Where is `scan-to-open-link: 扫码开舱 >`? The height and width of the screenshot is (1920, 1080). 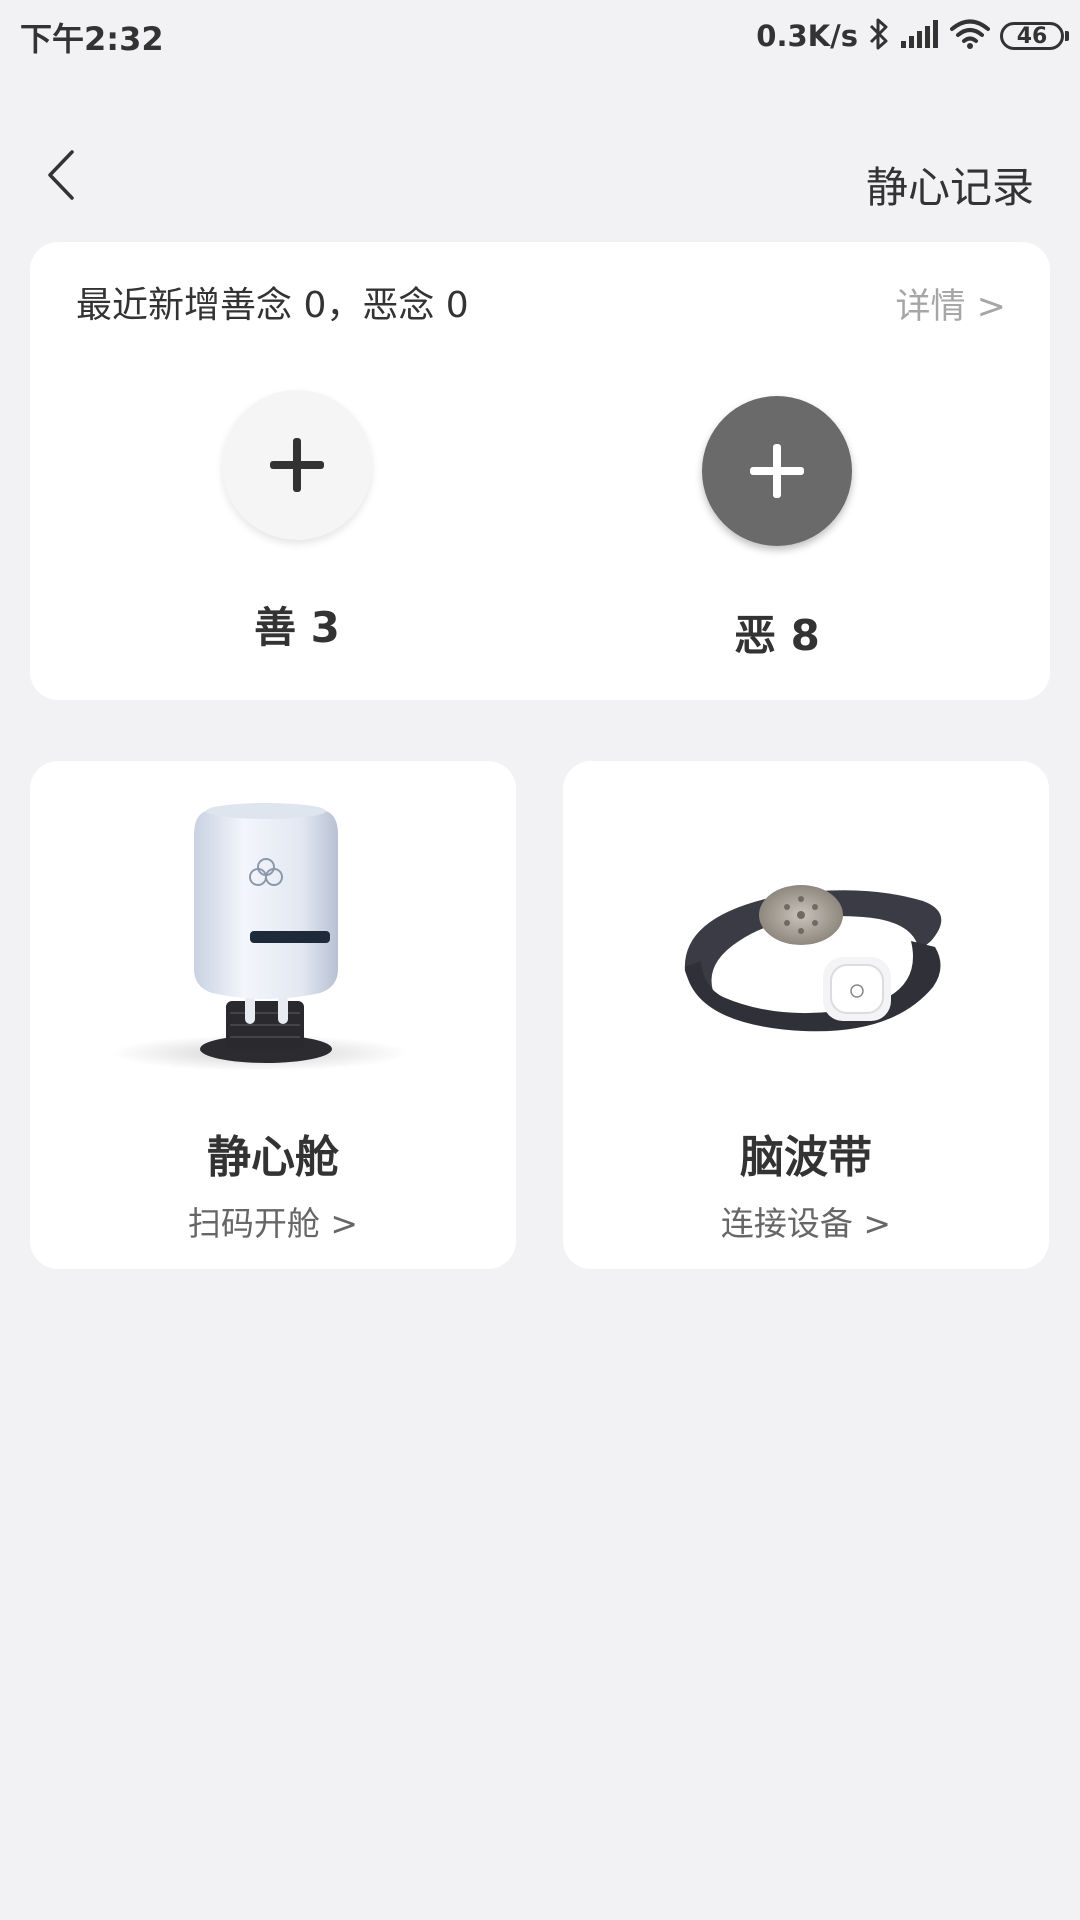 scan-to-open-link: 扫码开舱 > is located at coordinates (273, 1221).